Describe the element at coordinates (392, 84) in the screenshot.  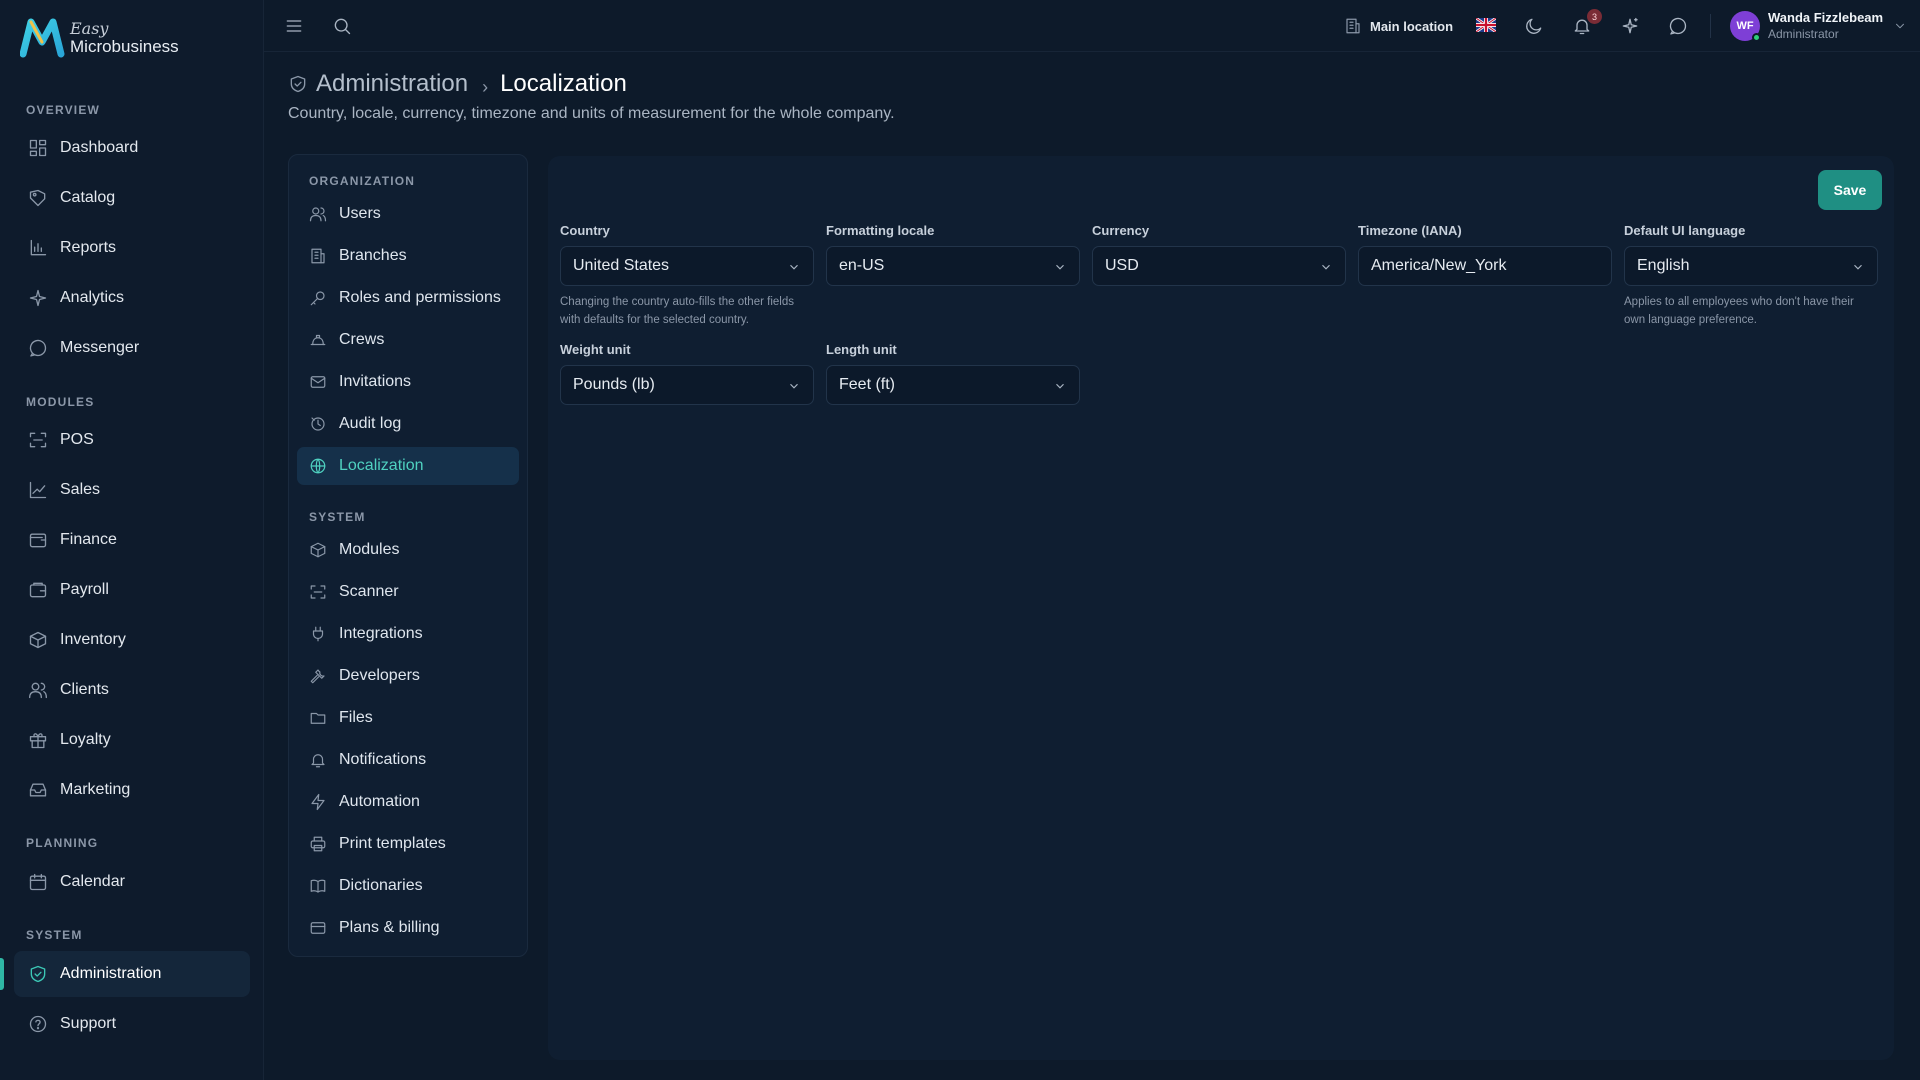
I see `breadcrumb-administration: Administration` at that location.